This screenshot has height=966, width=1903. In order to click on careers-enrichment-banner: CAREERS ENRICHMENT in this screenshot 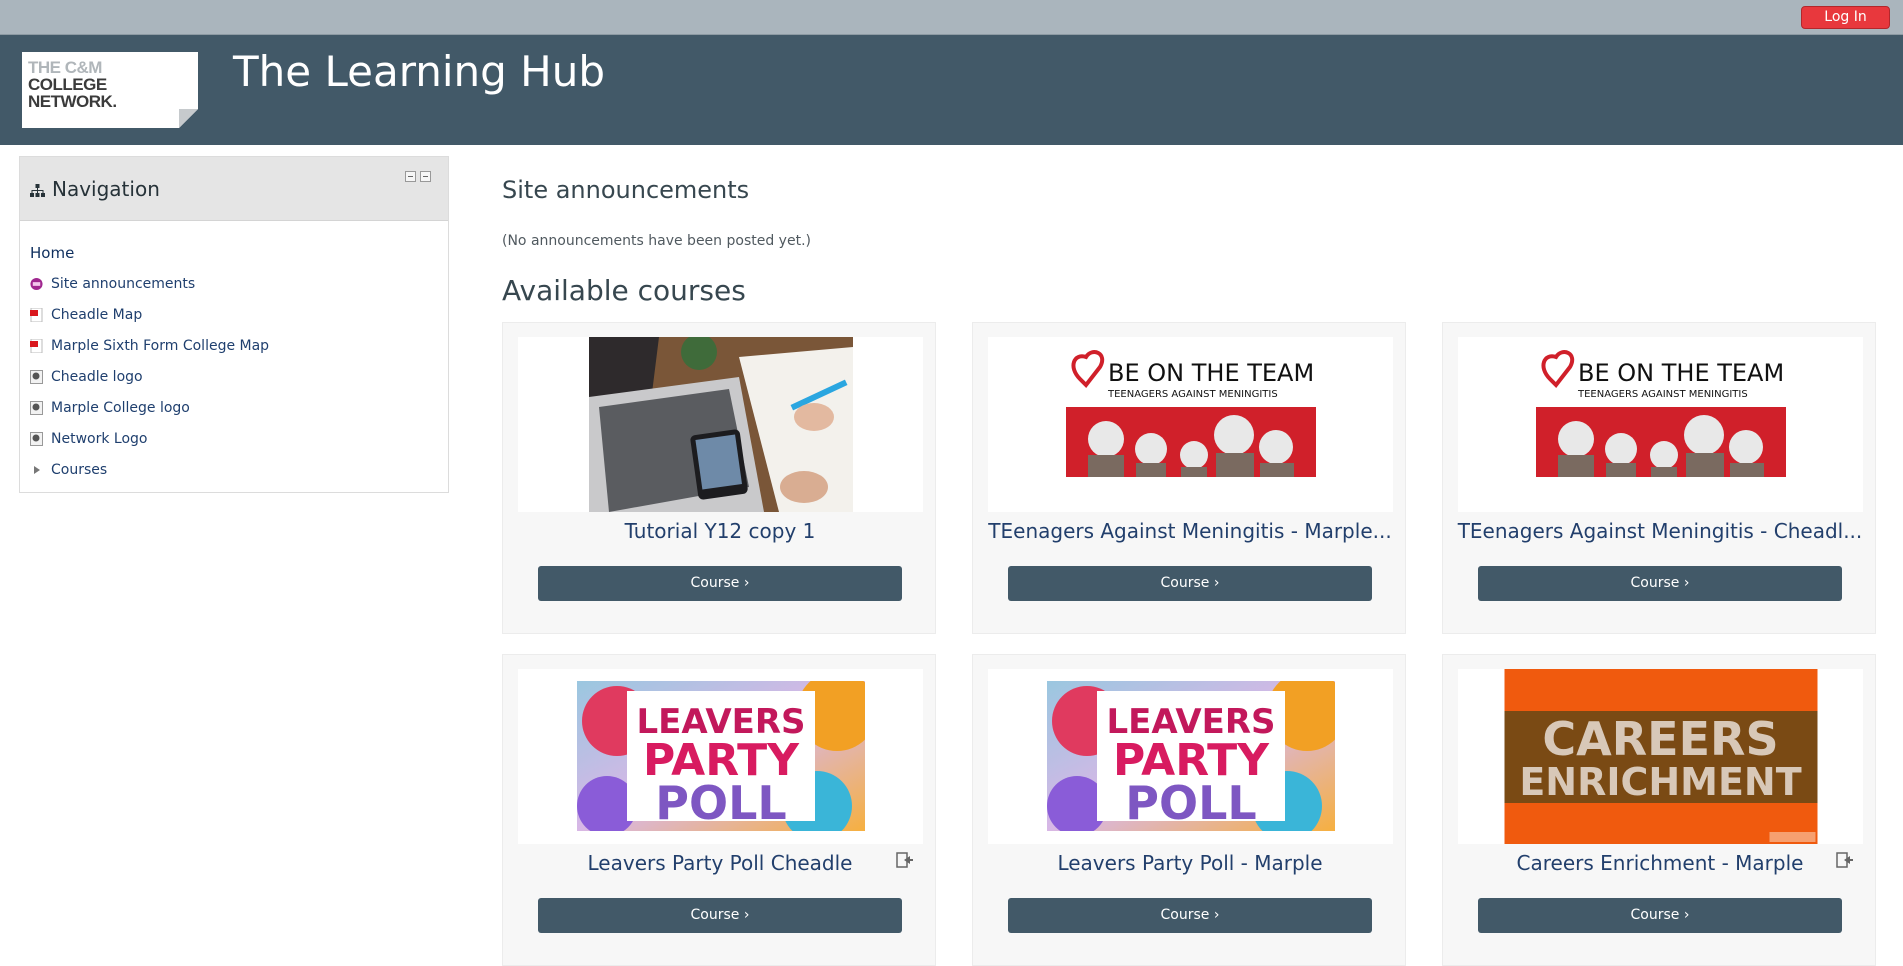, I will do `click(1660, 756)`.